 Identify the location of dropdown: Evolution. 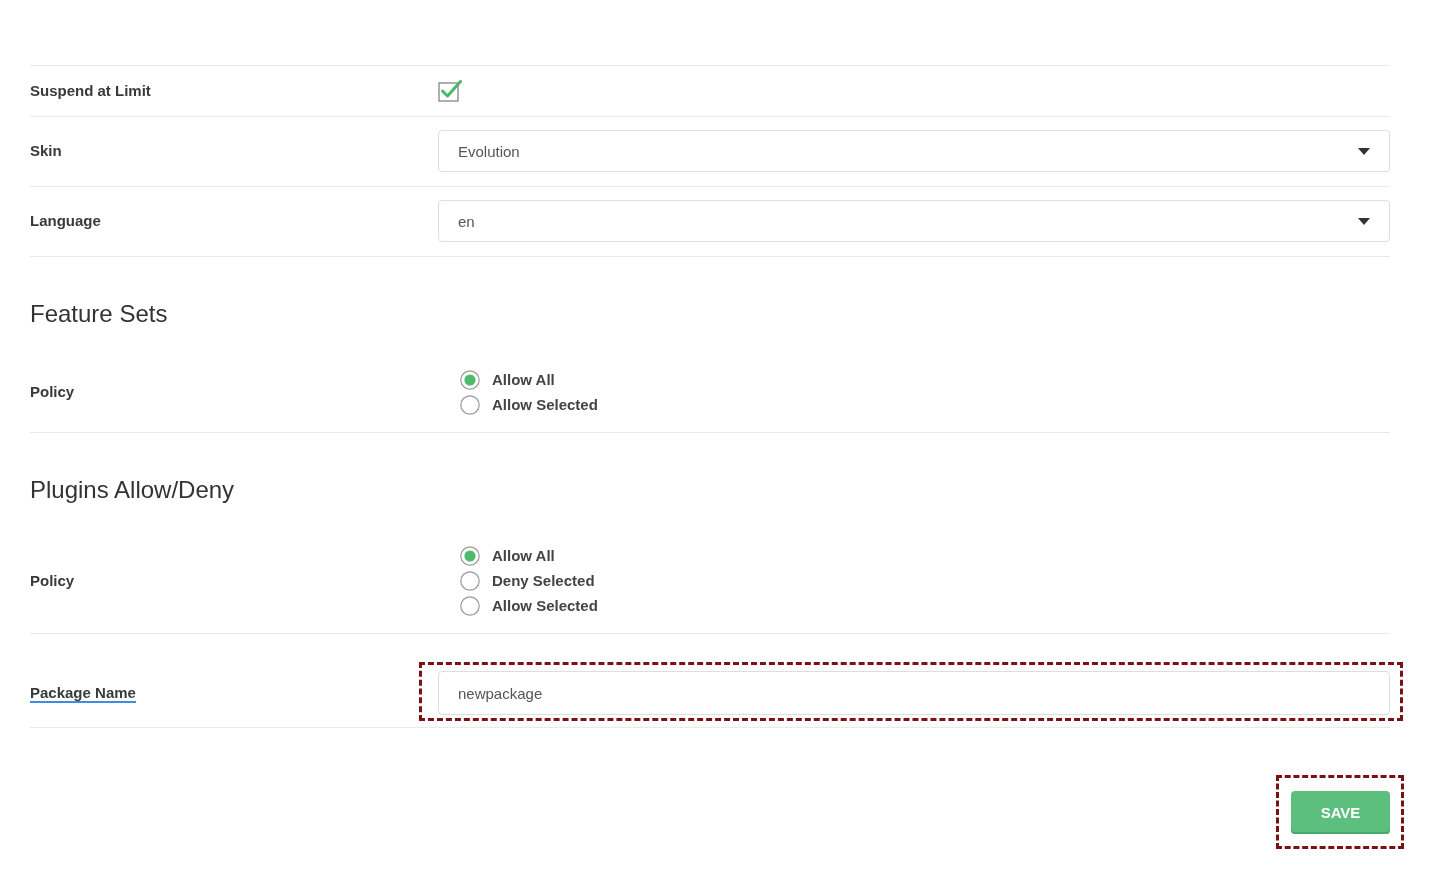
(914, 151).